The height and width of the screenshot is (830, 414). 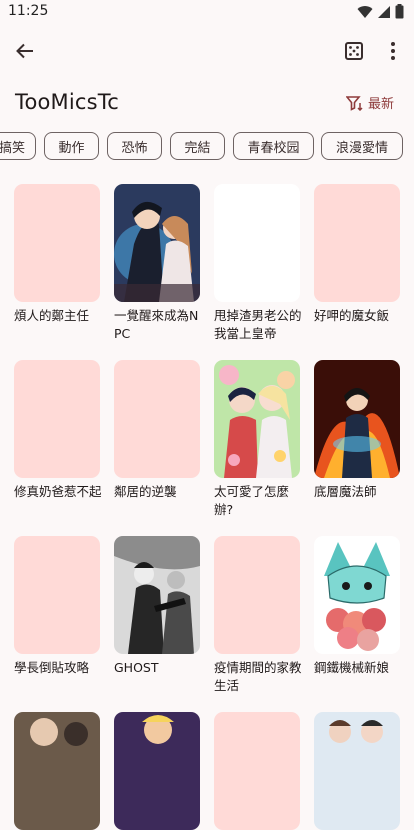 I want to click on comic-card: 修真奶爸惹不起, so click(x=58, y=430).